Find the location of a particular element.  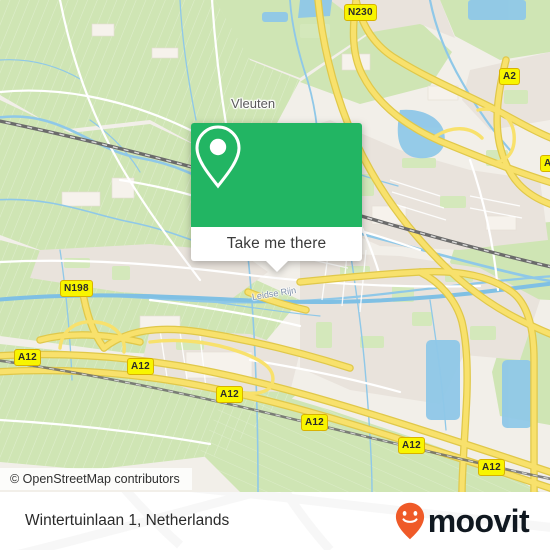

road-shield-a12-4: A12 is located at coordinates (314, 422).